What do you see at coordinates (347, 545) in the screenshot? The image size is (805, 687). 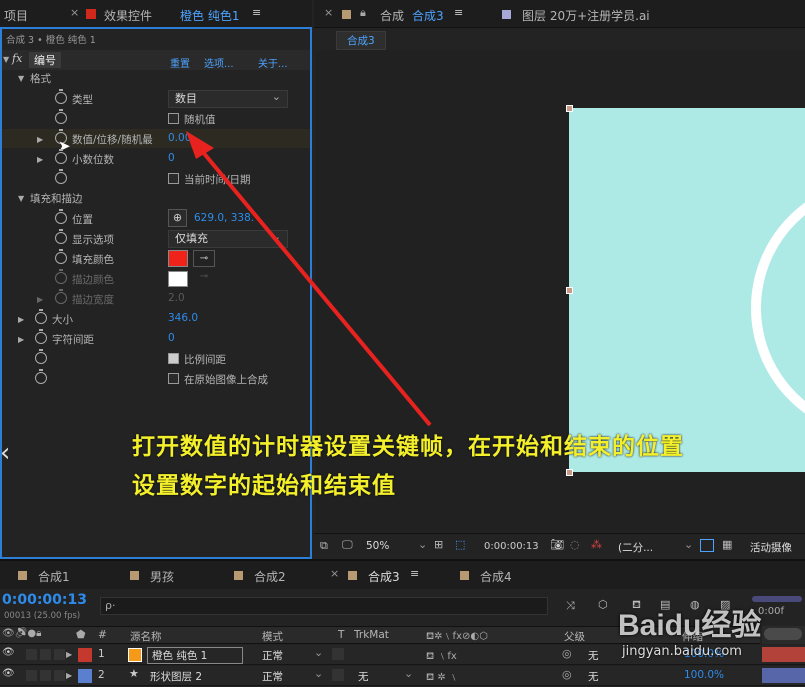 I see `monitor-icon: 🖵︎` at bounding box center [347, 545].